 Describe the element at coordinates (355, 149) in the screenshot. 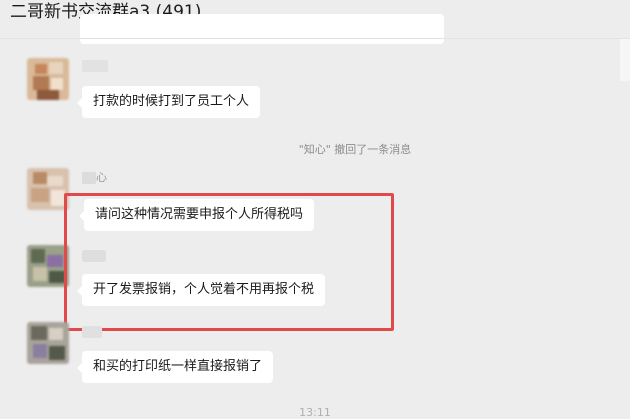

I see `recall-notice: "知心" 撤回了一条消息` at that location.